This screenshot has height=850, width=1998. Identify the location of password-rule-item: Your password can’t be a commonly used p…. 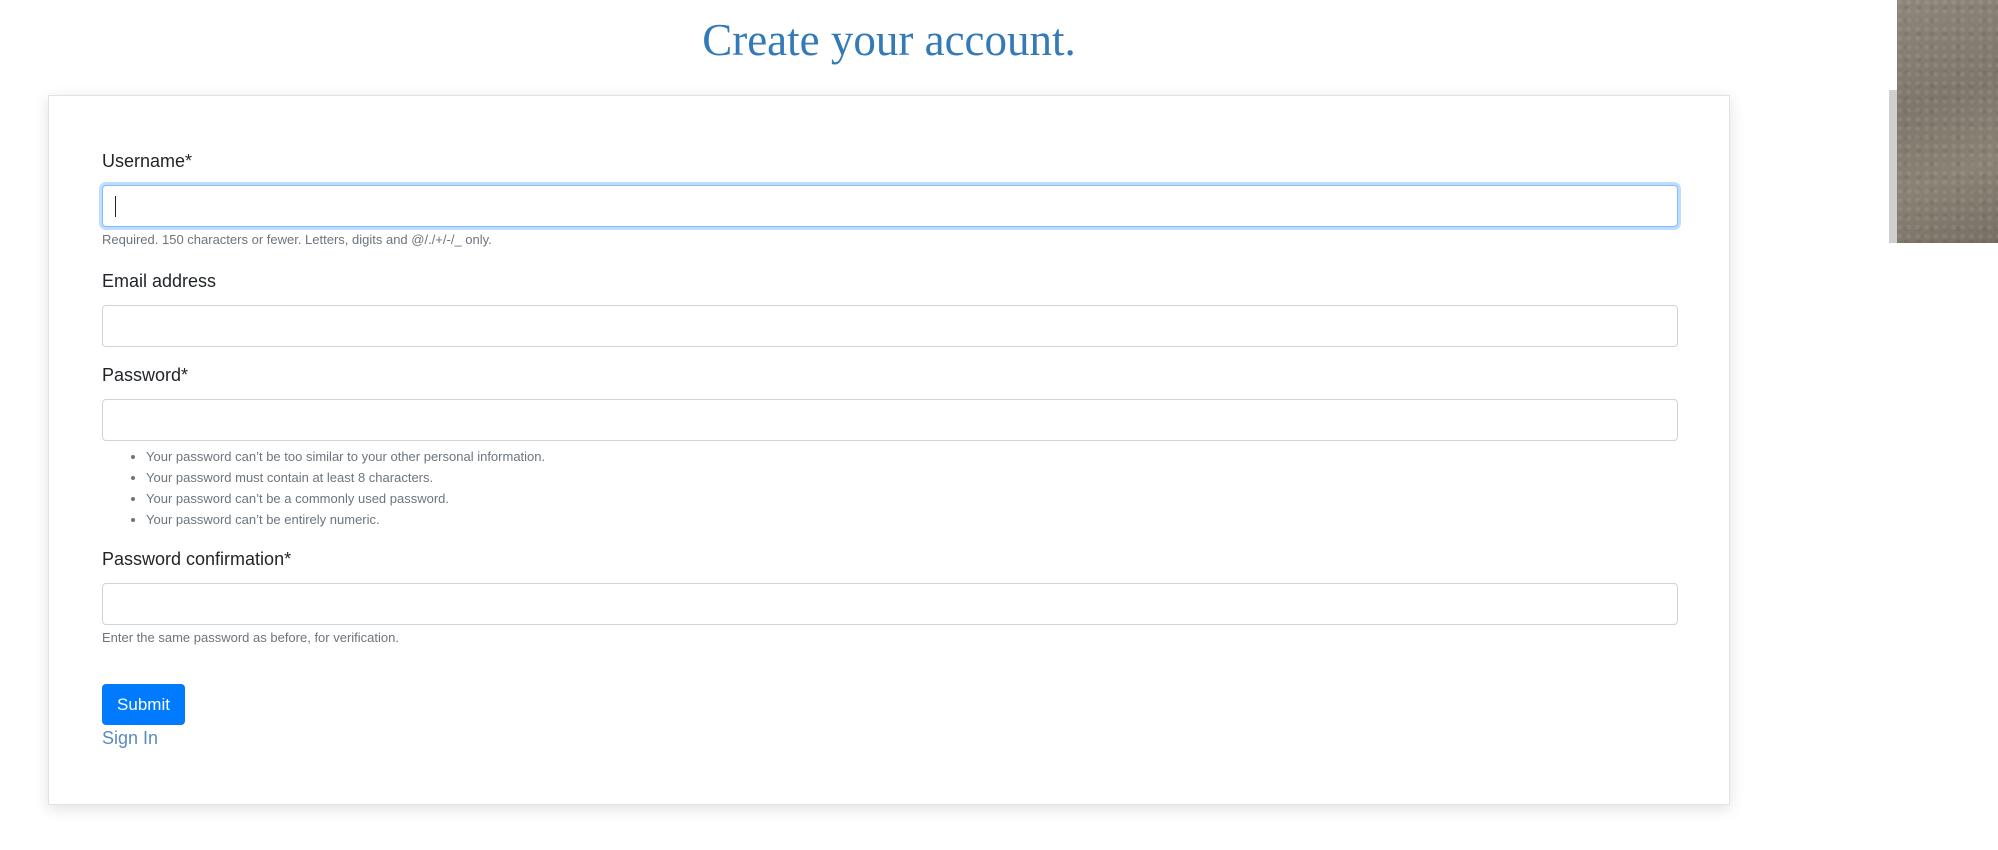
(345, 498).